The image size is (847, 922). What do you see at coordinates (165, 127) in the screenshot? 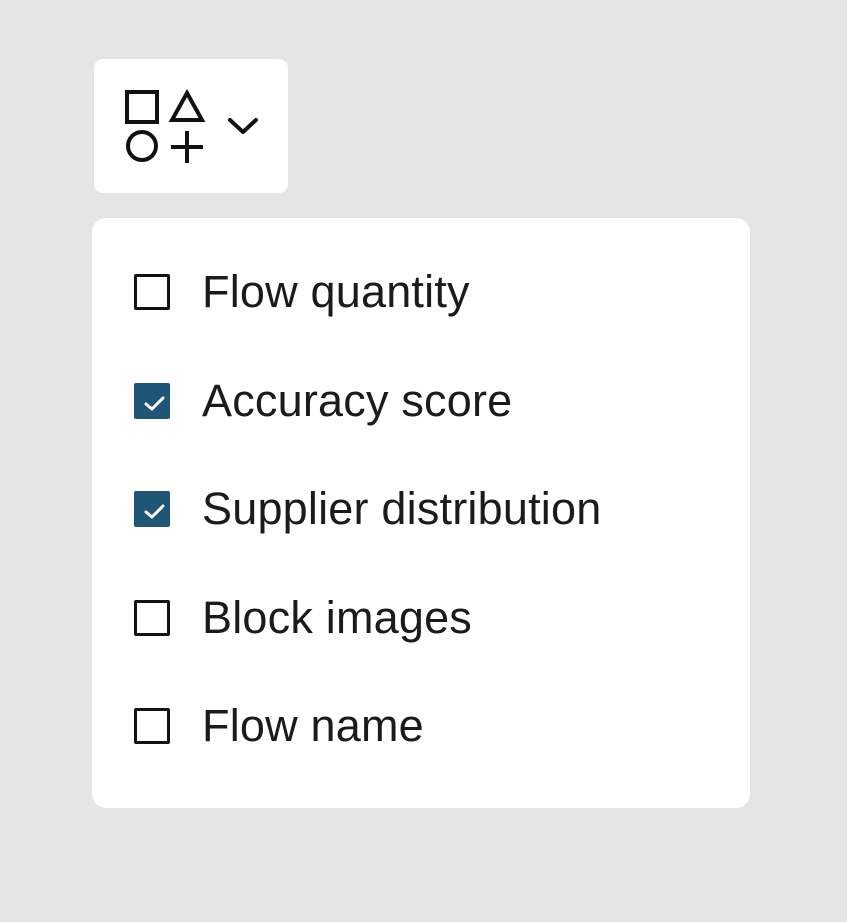
I see `shapes-icon` at bounding box center [165, 127].